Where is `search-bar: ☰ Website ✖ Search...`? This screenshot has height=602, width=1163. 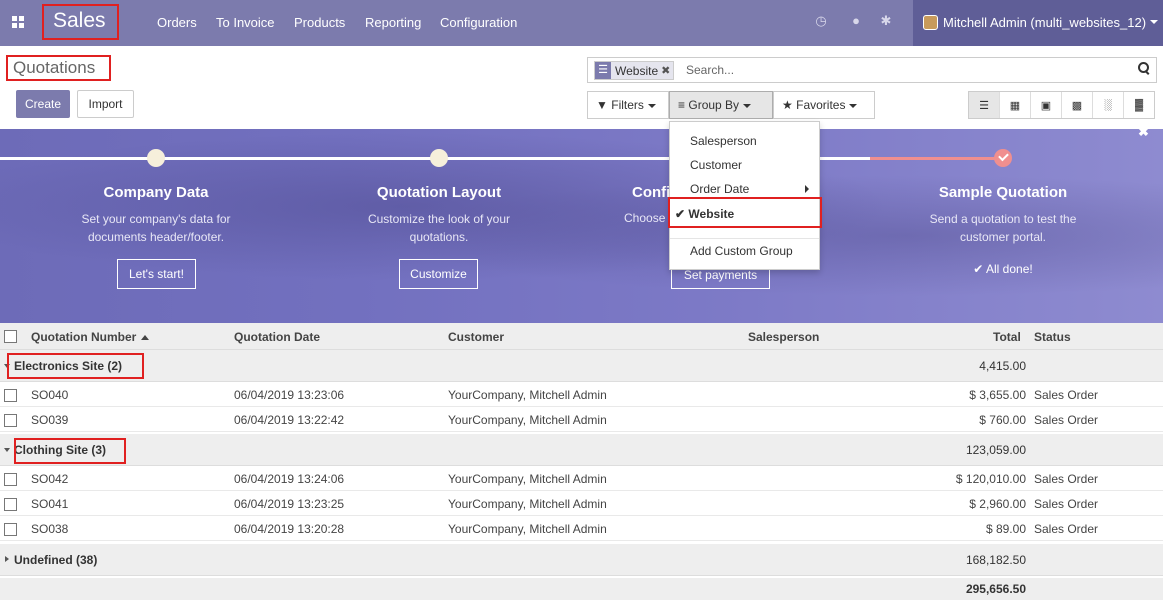
search-bar: ☰ Website ✖ Search... is located at coordinates (872, 70).